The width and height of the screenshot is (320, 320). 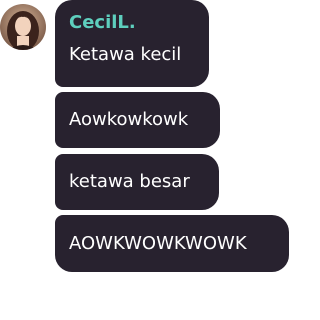 I want to click on message-bubble-2: Aowkowkowk, so click(x=137, y=120).